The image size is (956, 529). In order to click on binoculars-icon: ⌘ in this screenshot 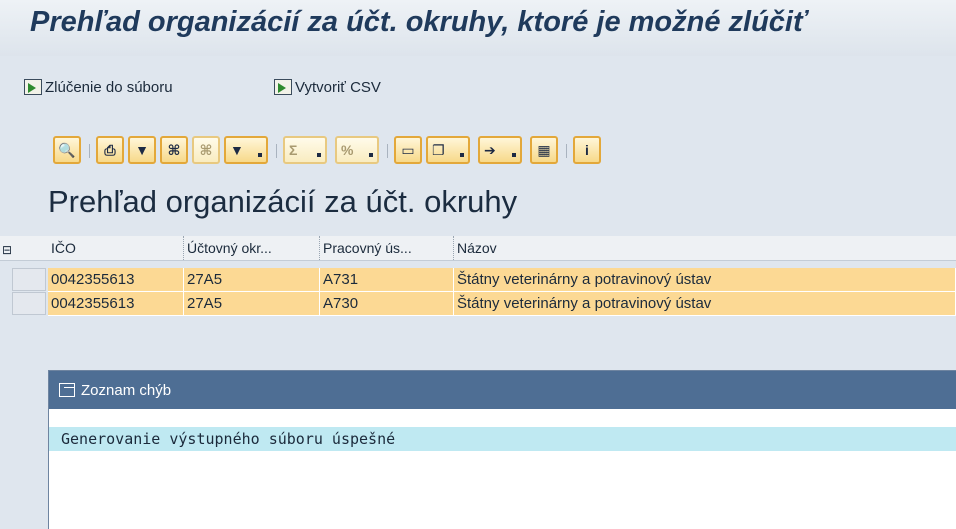, I will do `click(174, 149)`.